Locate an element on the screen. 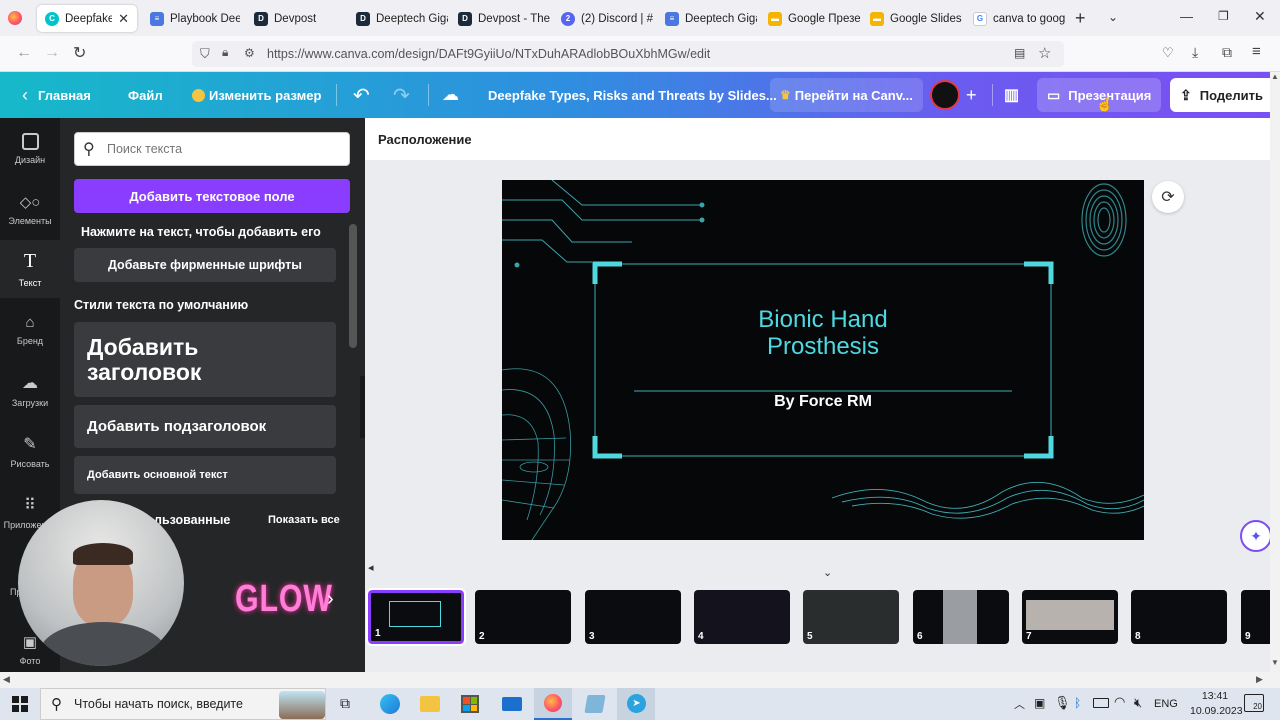 The image size is (1280, 720). rail-item-uploads: ☁ Загрузки is located at coordinates (30, 390).